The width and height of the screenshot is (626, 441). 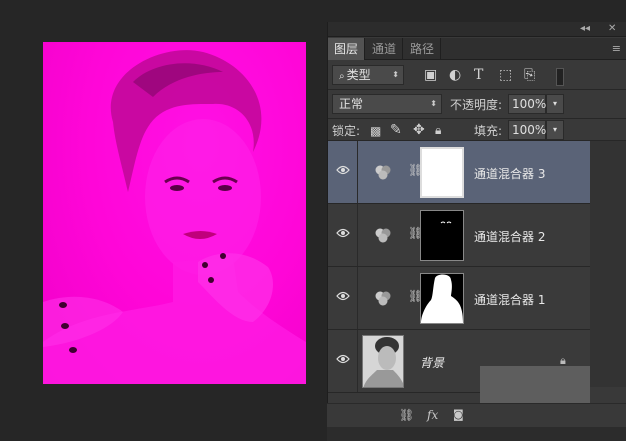 I want to click on background-thumbnail, so click(x=383, y=361).